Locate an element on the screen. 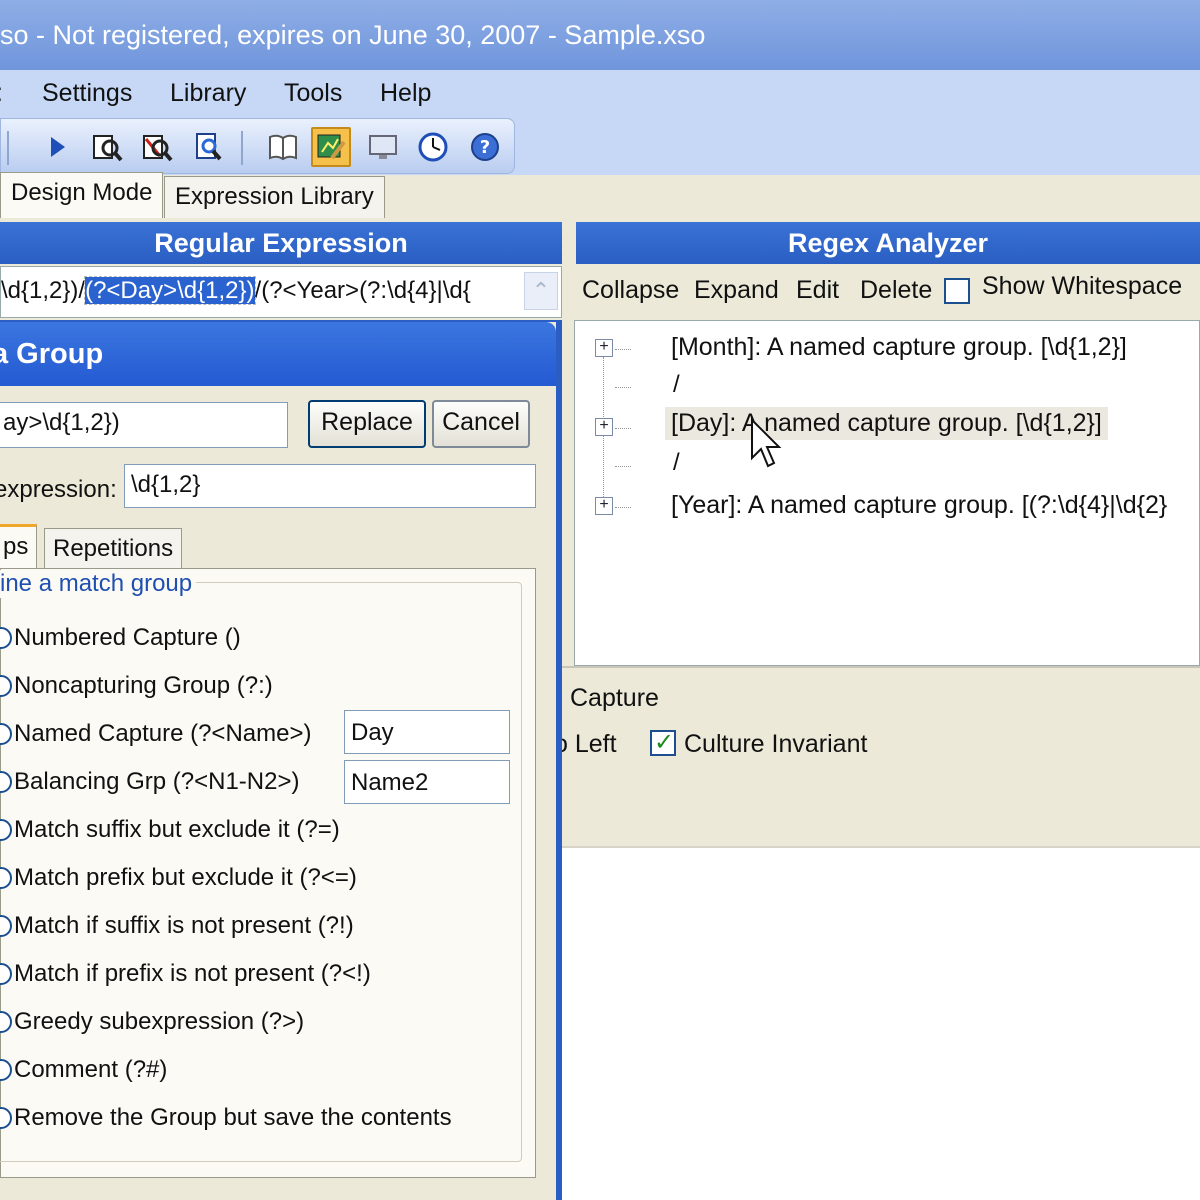  mouse-cursor-icon is located at coordinates (766, 443).